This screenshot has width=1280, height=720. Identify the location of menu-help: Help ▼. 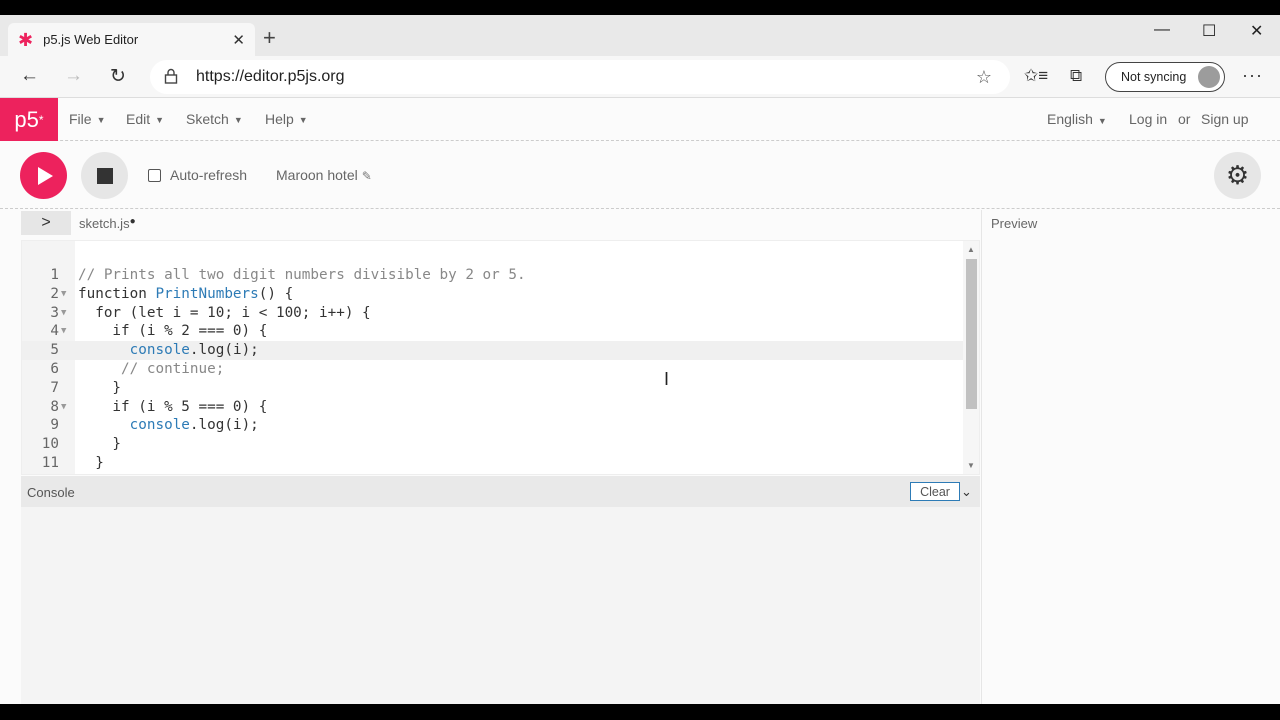
(286, 119).